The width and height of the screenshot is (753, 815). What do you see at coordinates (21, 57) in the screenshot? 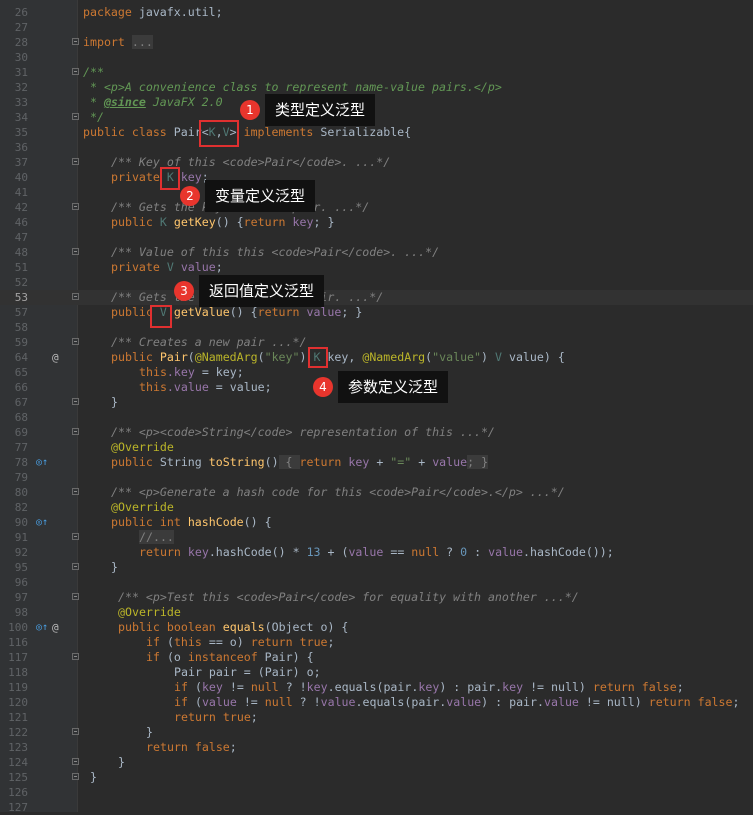
I see `line-number: 30` at bounding box center [21, 57].